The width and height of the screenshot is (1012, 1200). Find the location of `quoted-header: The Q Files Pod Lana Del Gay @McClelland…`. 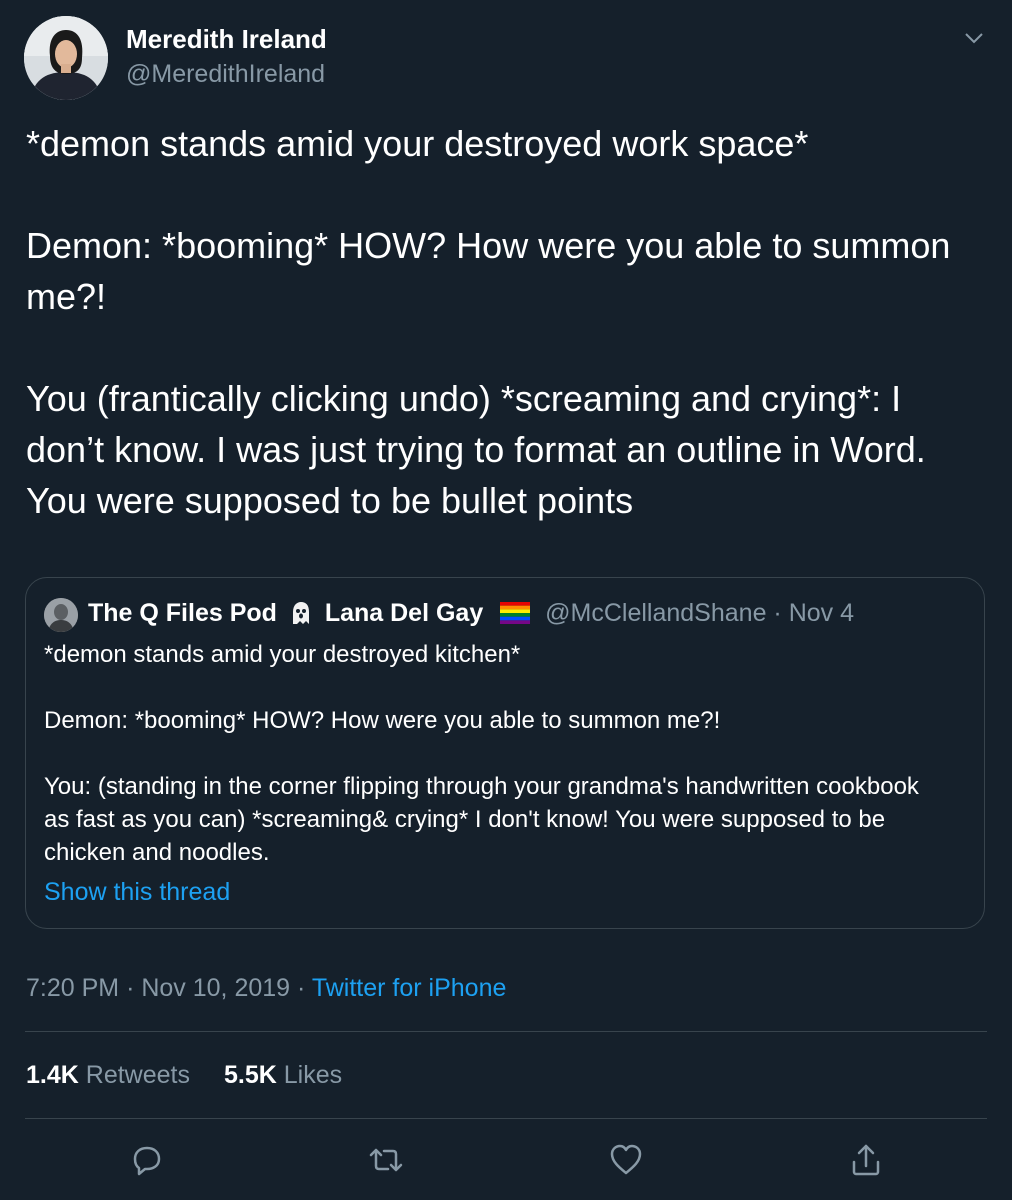

quoted-header: The Q Files Pod Lana Del Gay @McClelland… is located at coordinates (471, 613).